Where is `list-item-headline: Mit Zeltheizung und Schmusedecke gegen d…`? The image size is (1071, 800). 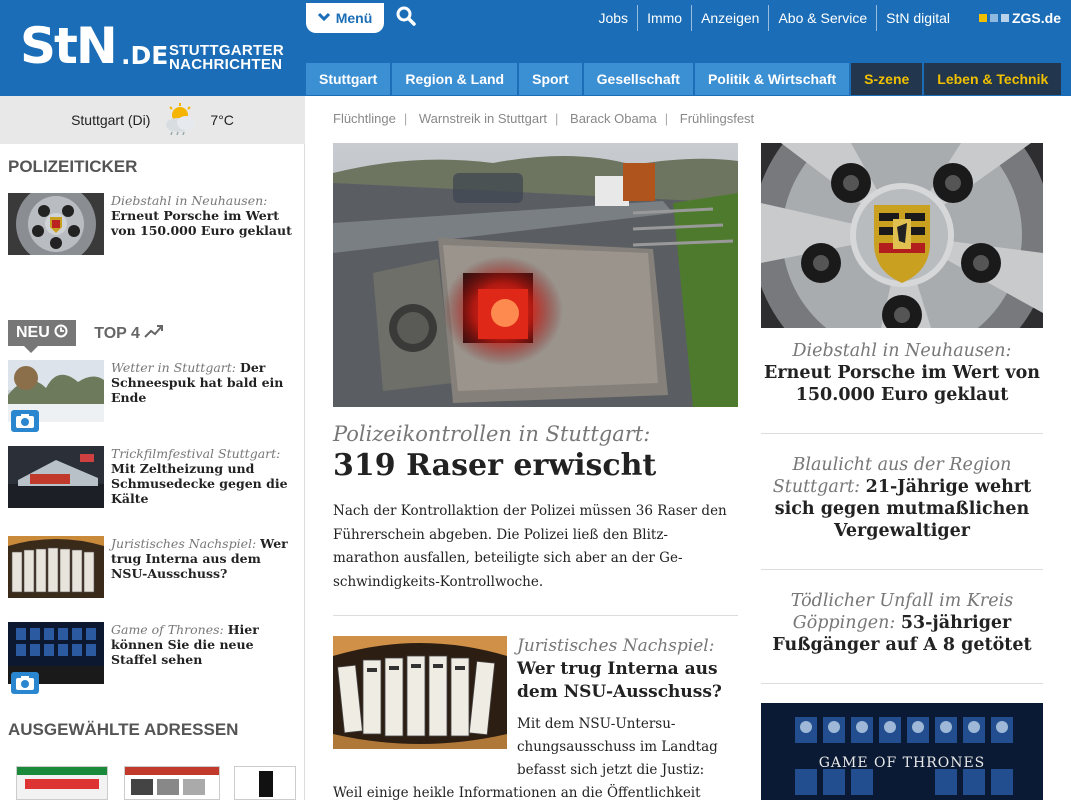
list-item-headline: Mit Zeltheizung und Schmusedecke gegen d… is located at coordinates (199, 483).